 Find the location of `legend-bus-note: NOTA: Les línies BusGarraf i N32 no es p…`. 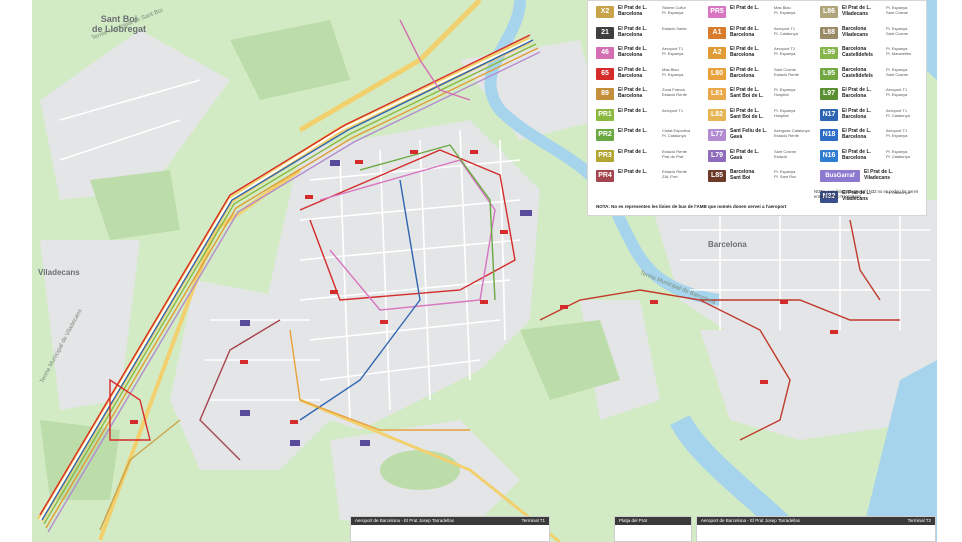

legend-bus-note: NOTA: Les línies BusGarraf i N32 no es p… is located at coordinates (866, 194).